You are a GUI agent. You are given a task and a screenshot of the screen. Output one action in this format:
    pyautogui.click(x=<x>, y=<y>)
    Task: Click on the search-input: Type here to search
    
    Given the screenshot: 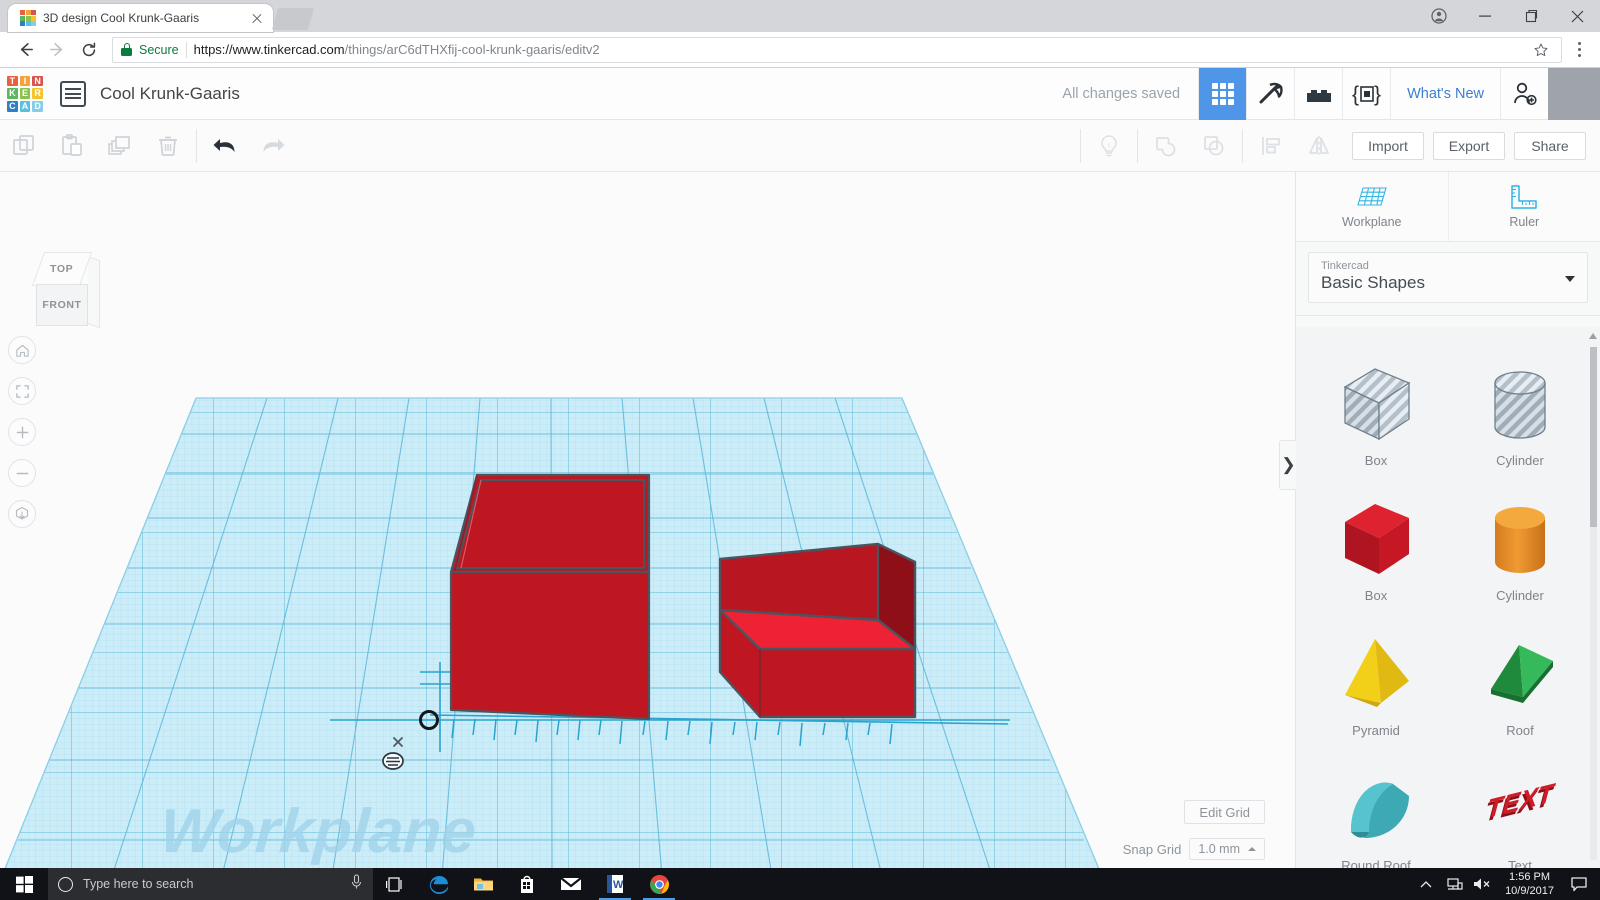 What is the action you would take?
    pyautogui.click(x=210, y=884)
    